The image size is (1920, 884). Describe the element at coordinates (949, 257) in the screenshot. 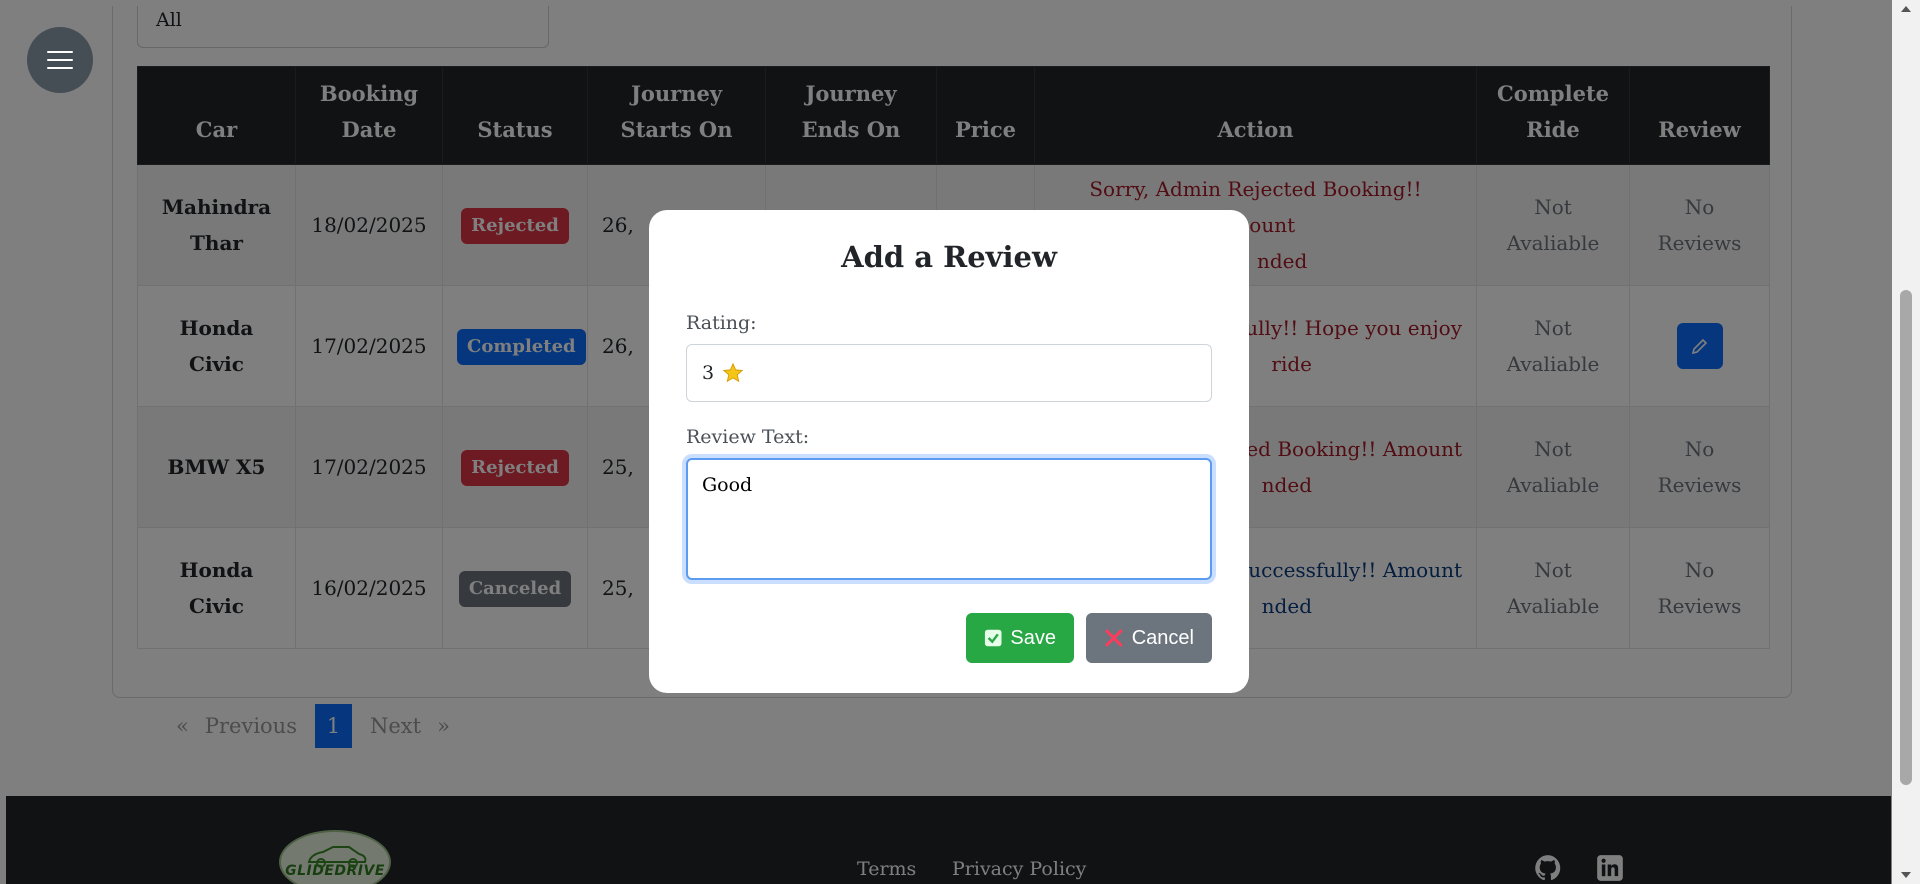

I see `modal-title: Add a Review` at that location.